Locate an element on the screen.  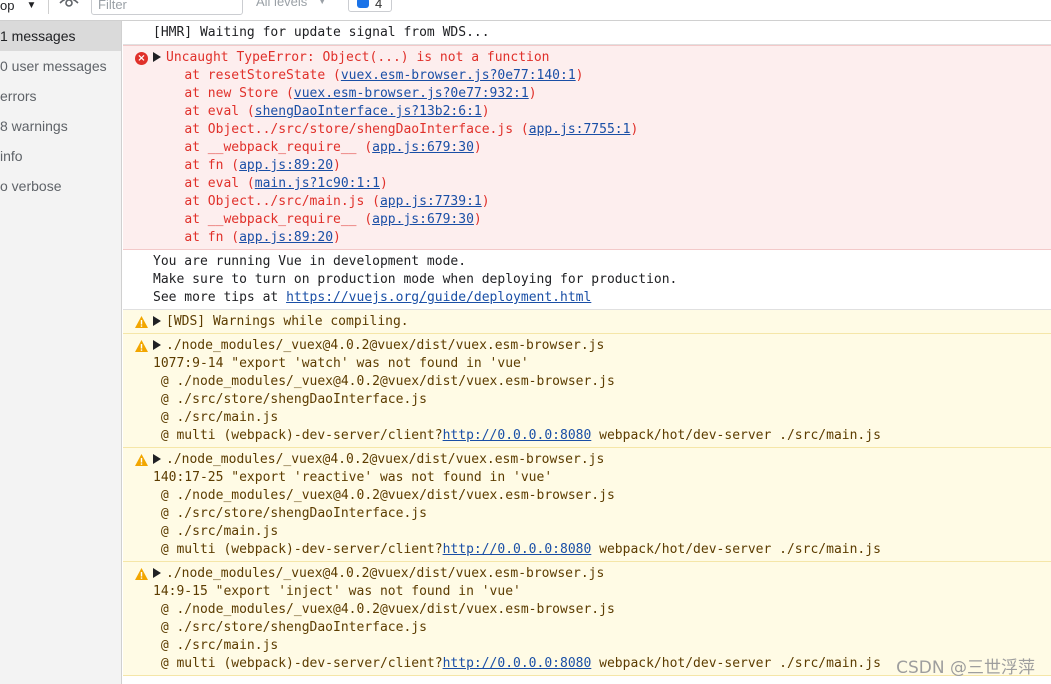
stack-frame-link: app.js:7739:1 is located at coordinates (431, 201).